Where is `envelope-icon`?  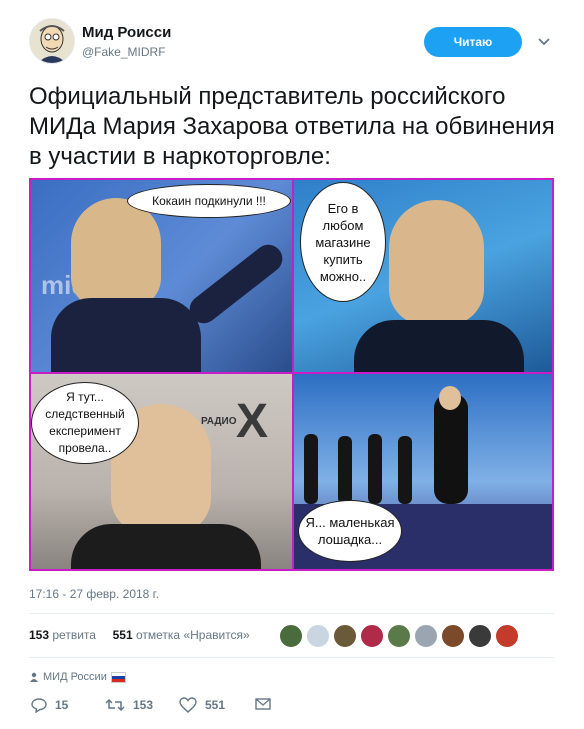
envelope-icon is located at coordinates (263, 704).